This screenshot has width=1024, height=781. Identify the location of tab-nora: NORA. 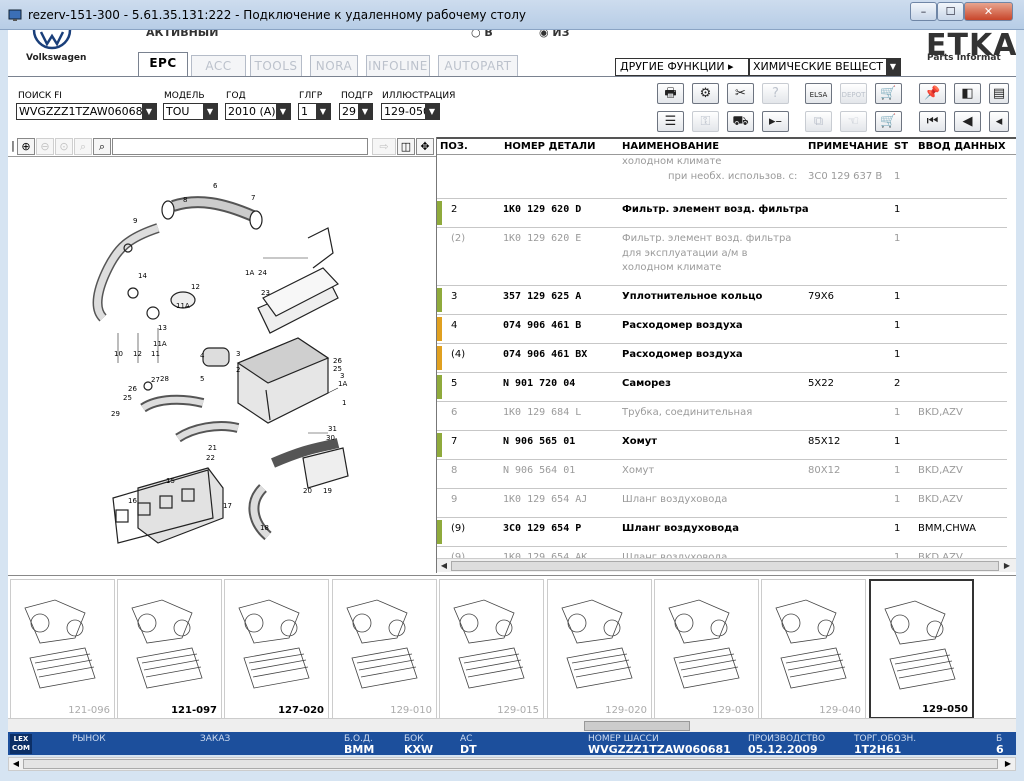
(334, 65).